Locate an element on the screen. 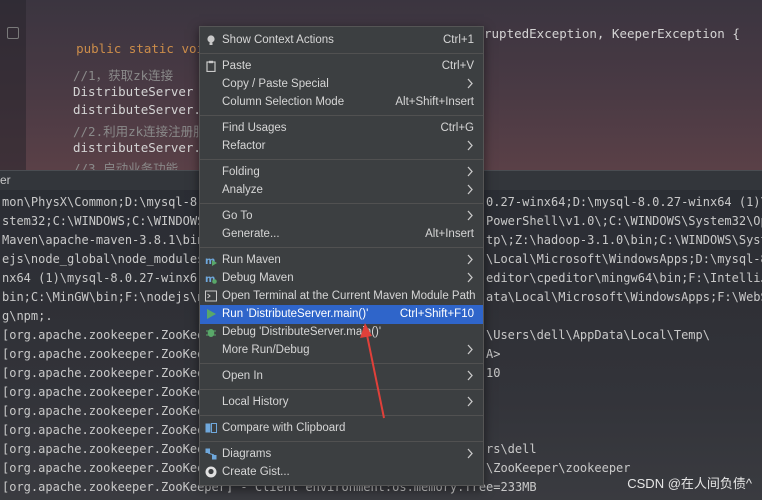  bookmark-icon is located at coordinates (13, 33).